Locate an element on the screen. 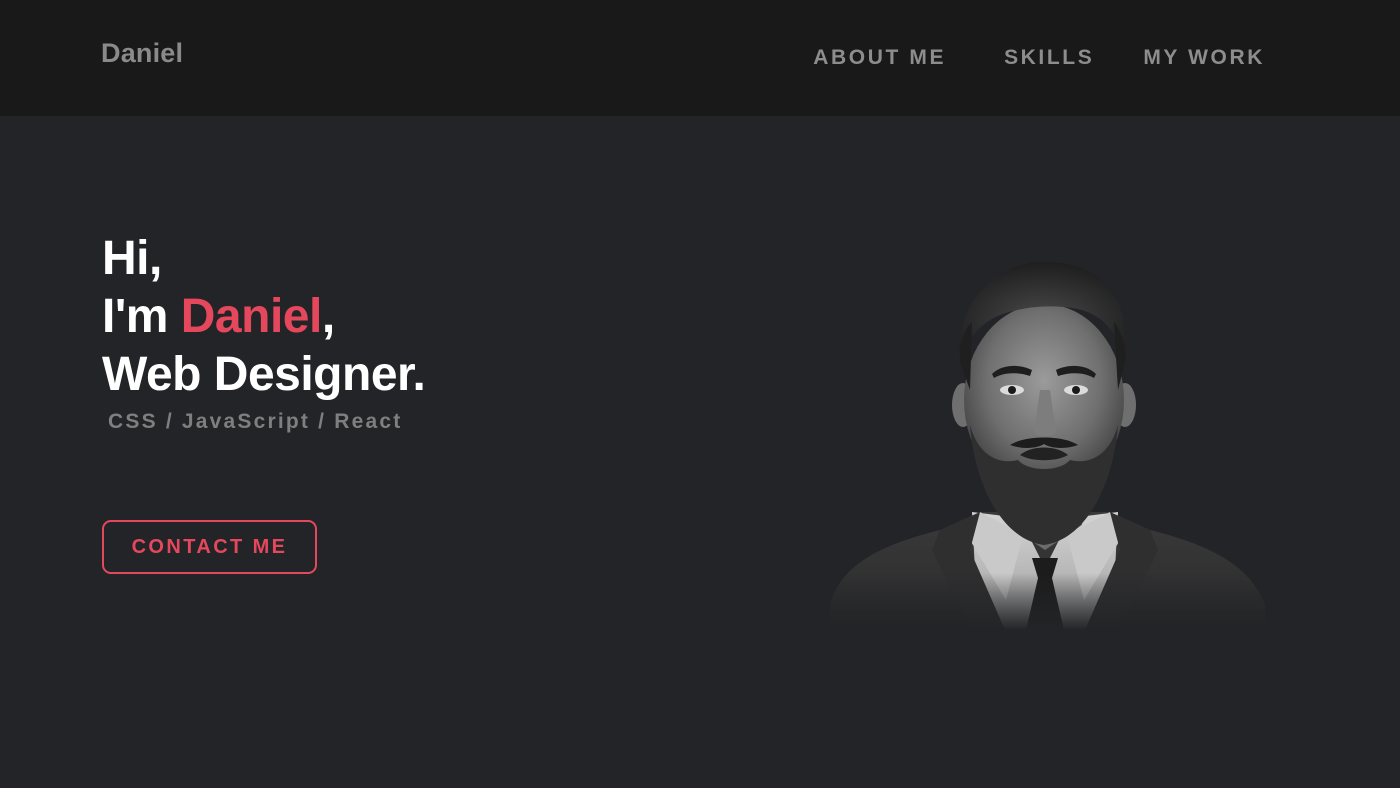 This screenshot has height=788, width=1400. contact-me-button: CONTACT ME is located at coordinates (209, 547).